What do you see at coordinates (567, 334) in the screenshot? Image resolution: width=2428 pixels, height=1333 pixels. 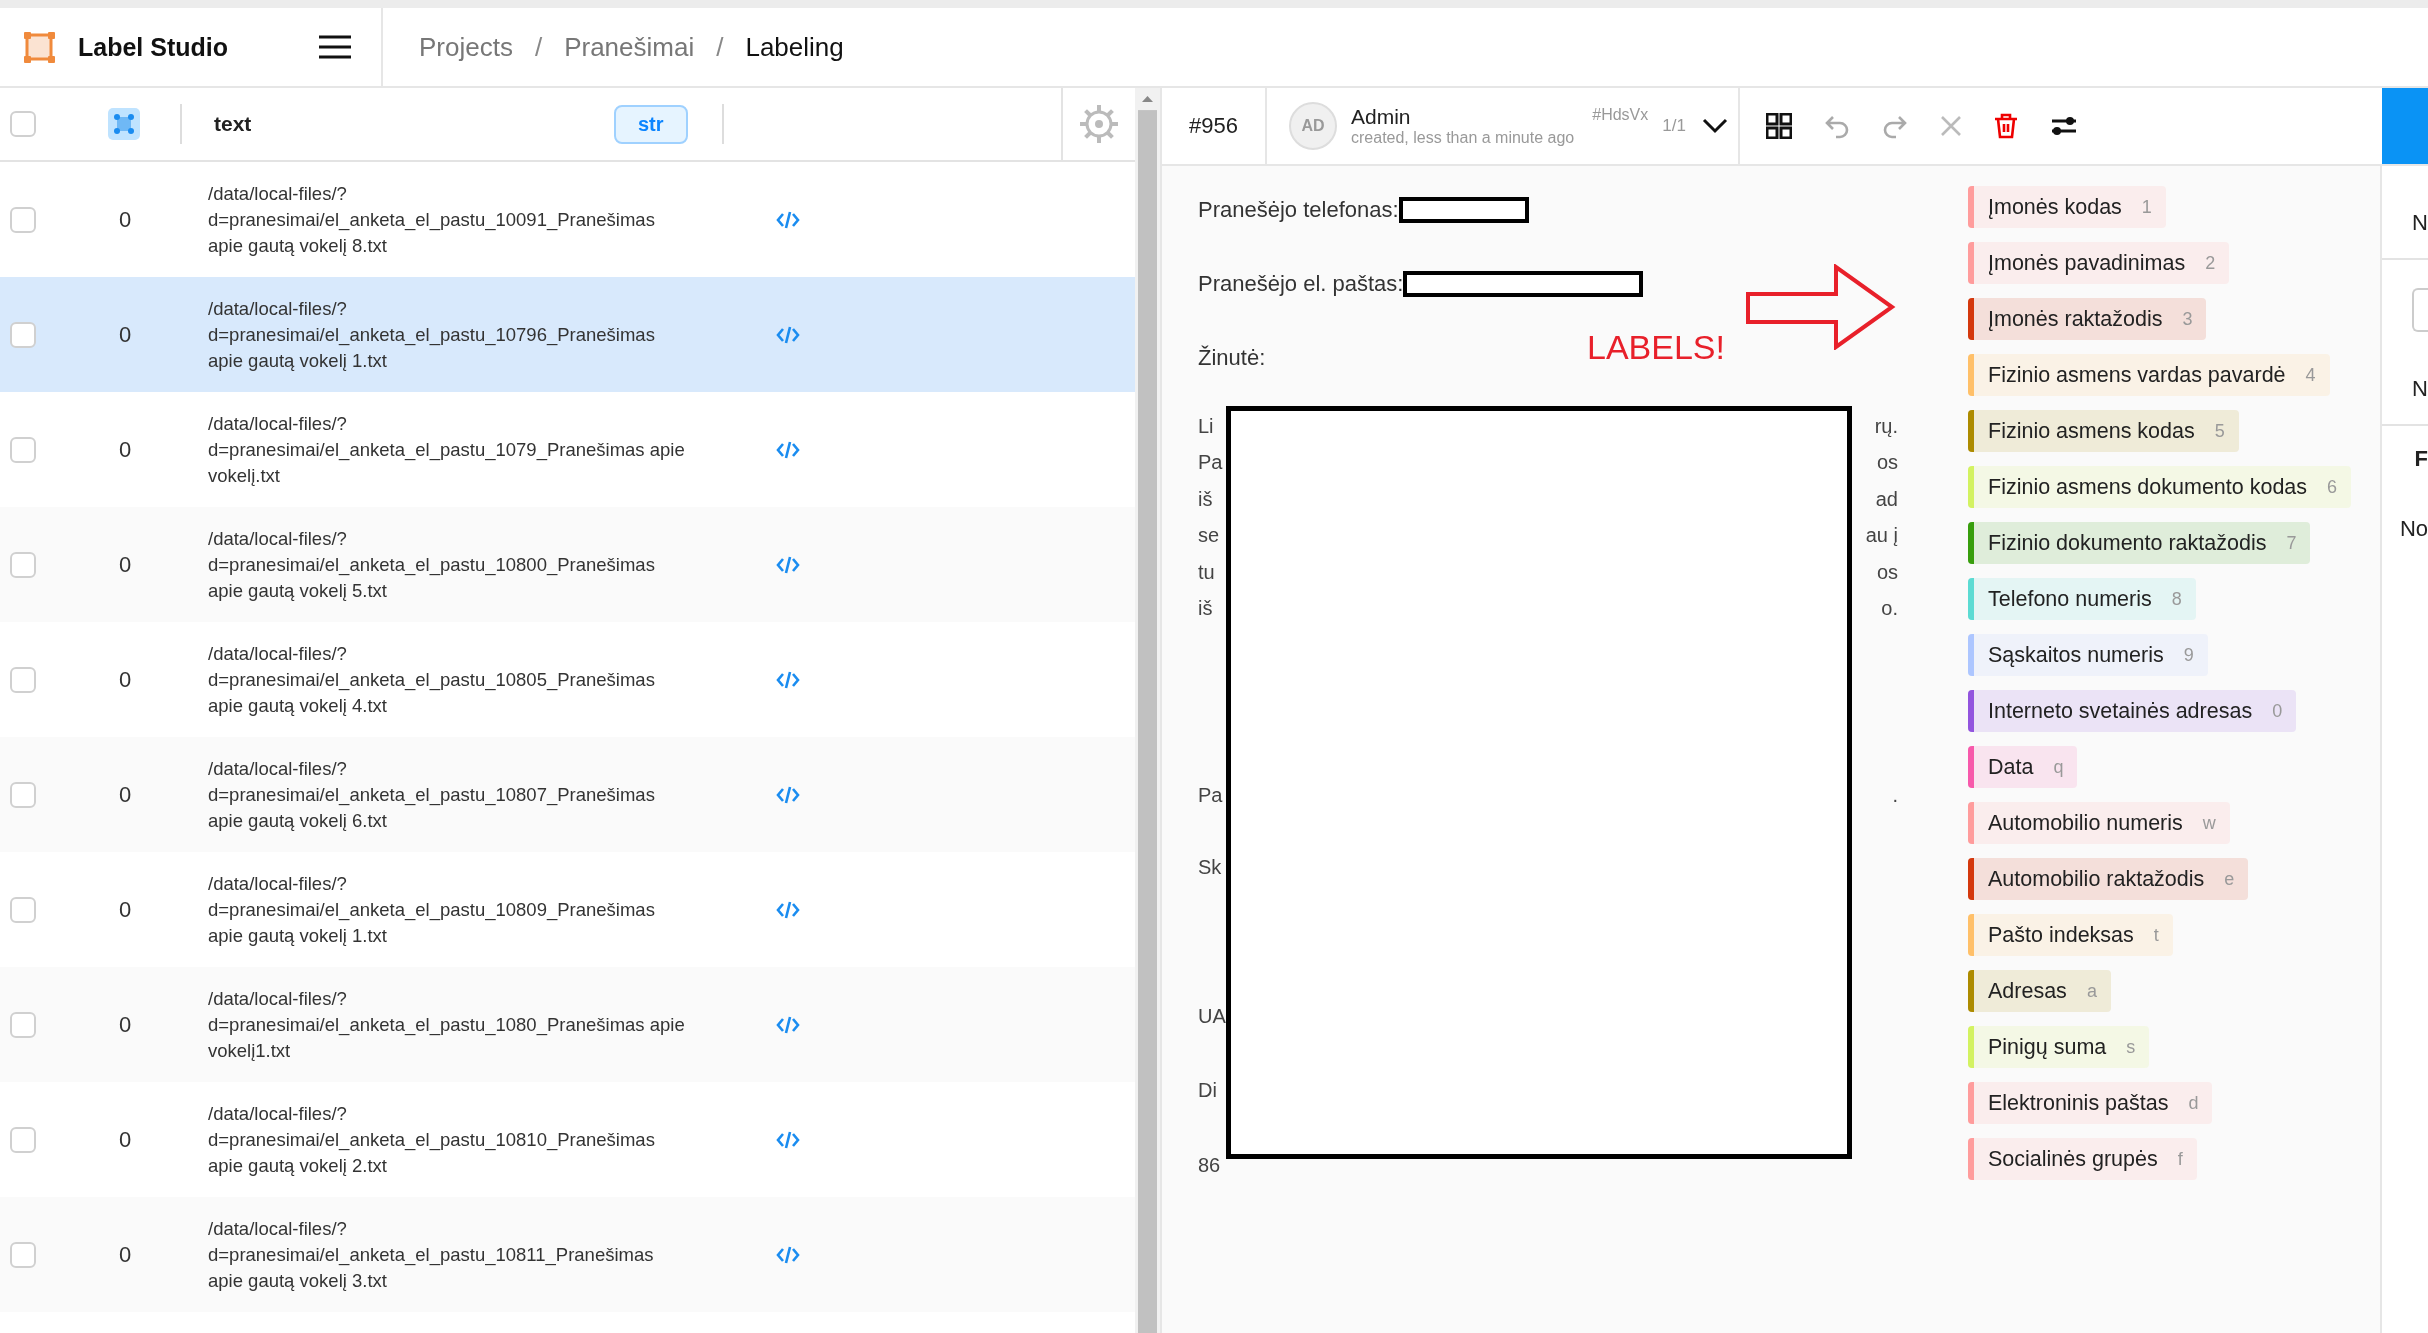 I see `table-row: 0 /data/local-files/? d=pranesimai/el_anketa_el_pastu_10796_Pranešimas apie gautą vokelį 1.txt` at bounding box center [567, 334].